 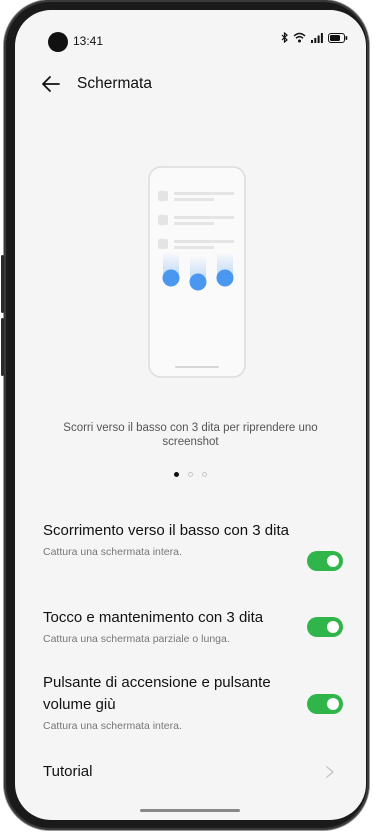 What do you see at coordinates (2, 347) in the screenshot?
I see `power-button` at bounding box center [2, 347].